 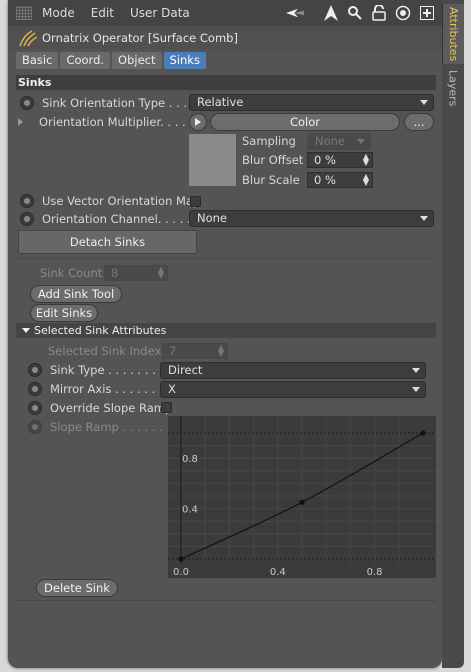 I want to click on tab-basic: Basic, so click(x=37, y=60).